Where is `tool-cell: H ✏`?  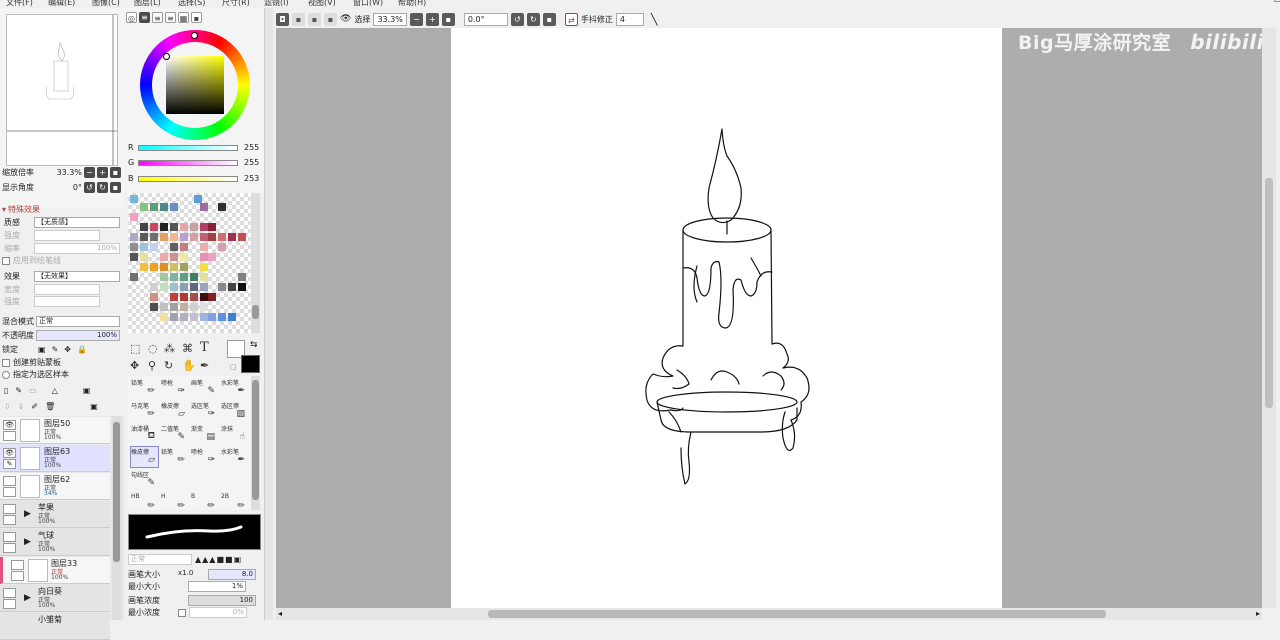 tool-cell: H ✏ is located at coordinates (174, 503).